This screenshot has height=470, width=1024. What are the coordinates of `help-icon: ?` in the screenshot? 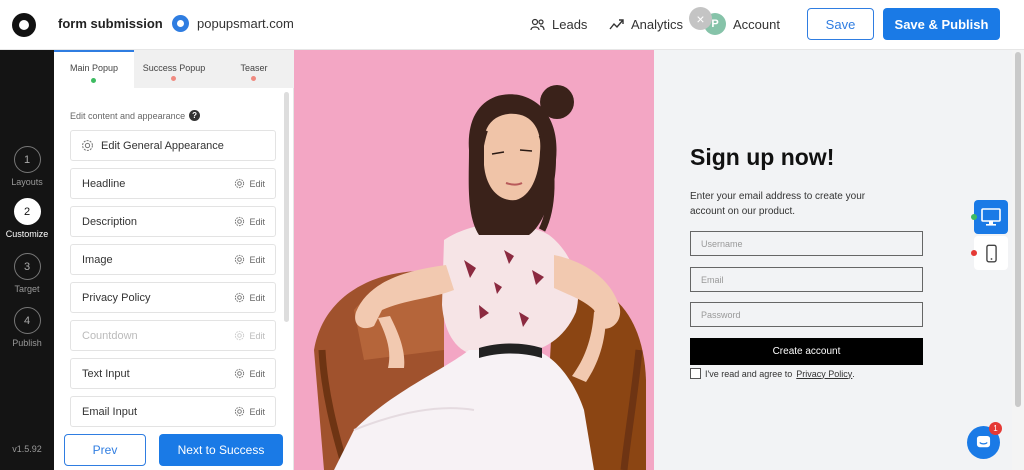 It's located at (195, 115).